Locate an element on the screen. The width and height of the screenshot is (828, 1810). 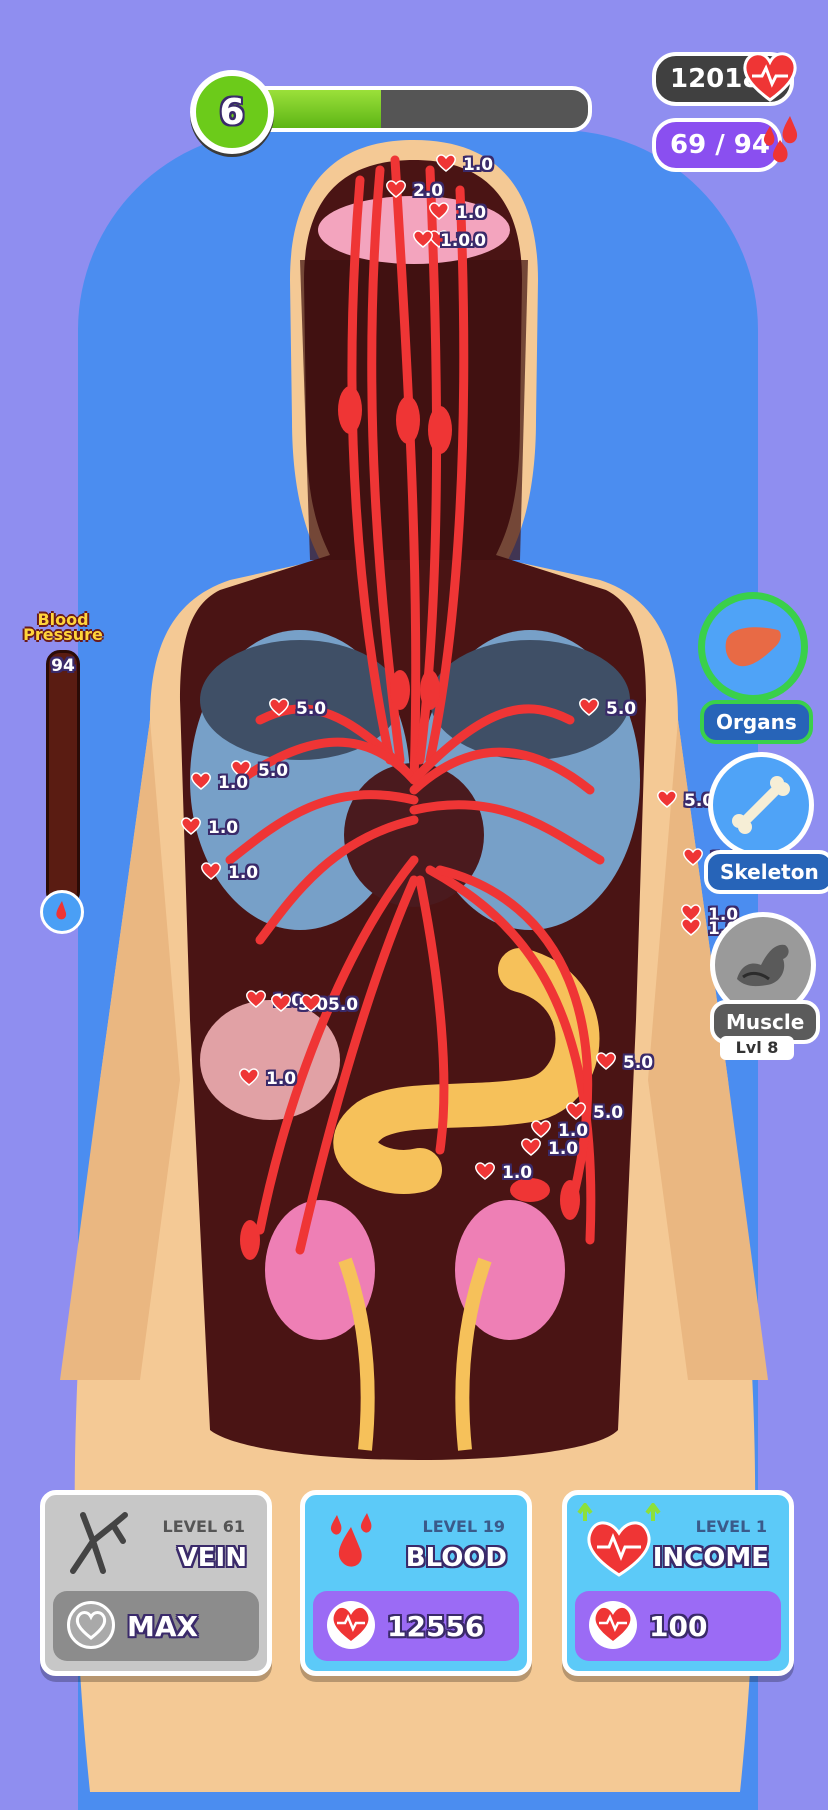
skeleton-category-button is located at coordinates (761, 805).